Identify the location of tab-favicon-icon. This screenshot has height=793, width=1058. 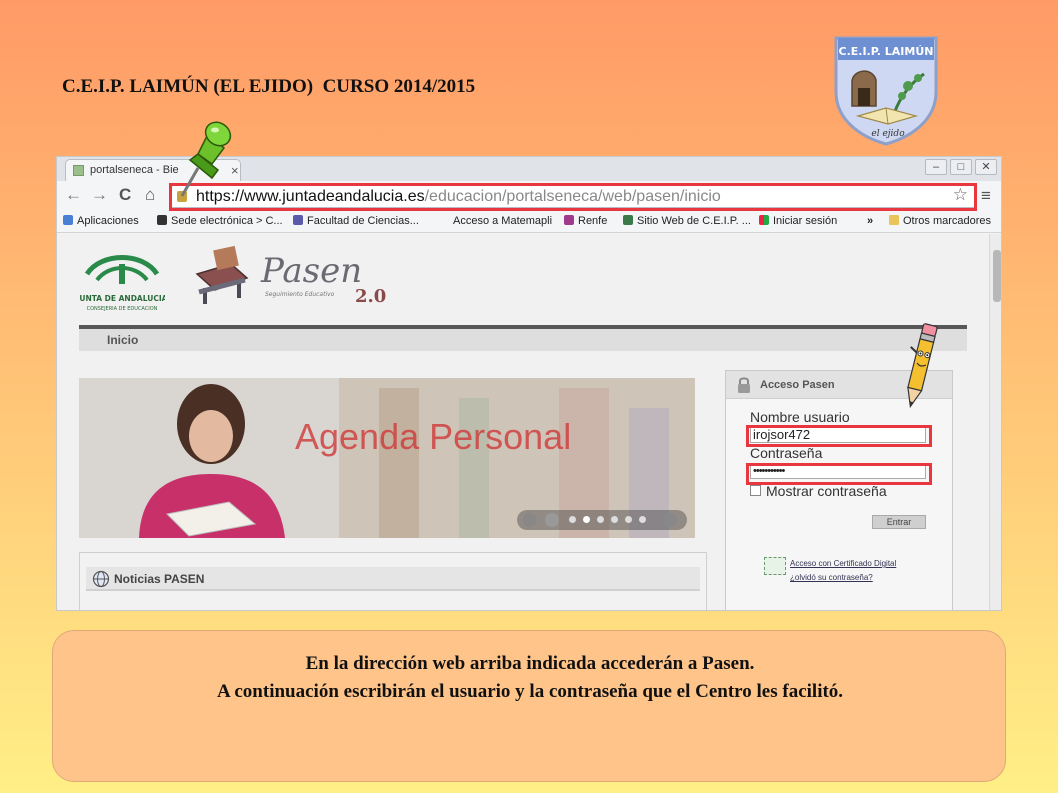
(78, 170).